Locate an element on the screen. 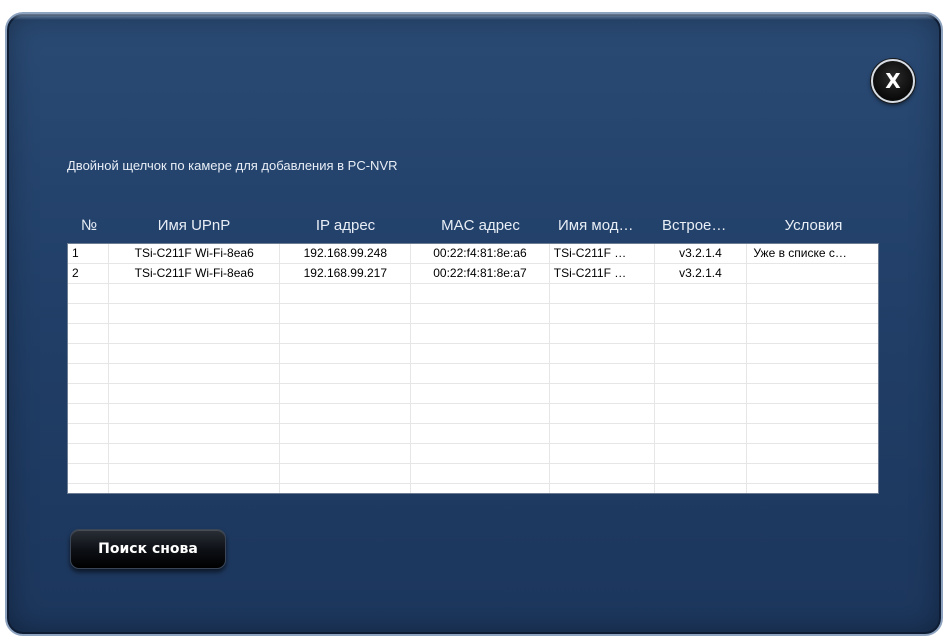  close-button: X is located at coordinates (893, 81).